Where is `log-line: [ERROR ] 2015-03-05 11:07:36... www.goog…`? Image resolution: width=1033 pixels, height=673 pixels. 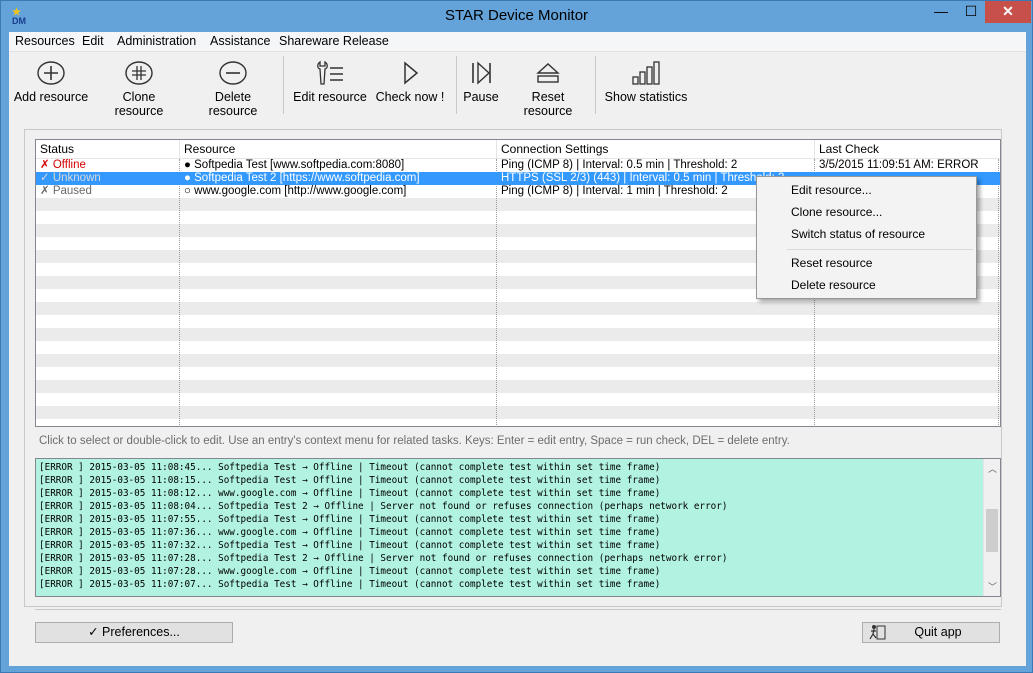 log-line: [ERROR ] 2015-03-05 11:07:36... www.goog… is located at coordinates (350, 532).